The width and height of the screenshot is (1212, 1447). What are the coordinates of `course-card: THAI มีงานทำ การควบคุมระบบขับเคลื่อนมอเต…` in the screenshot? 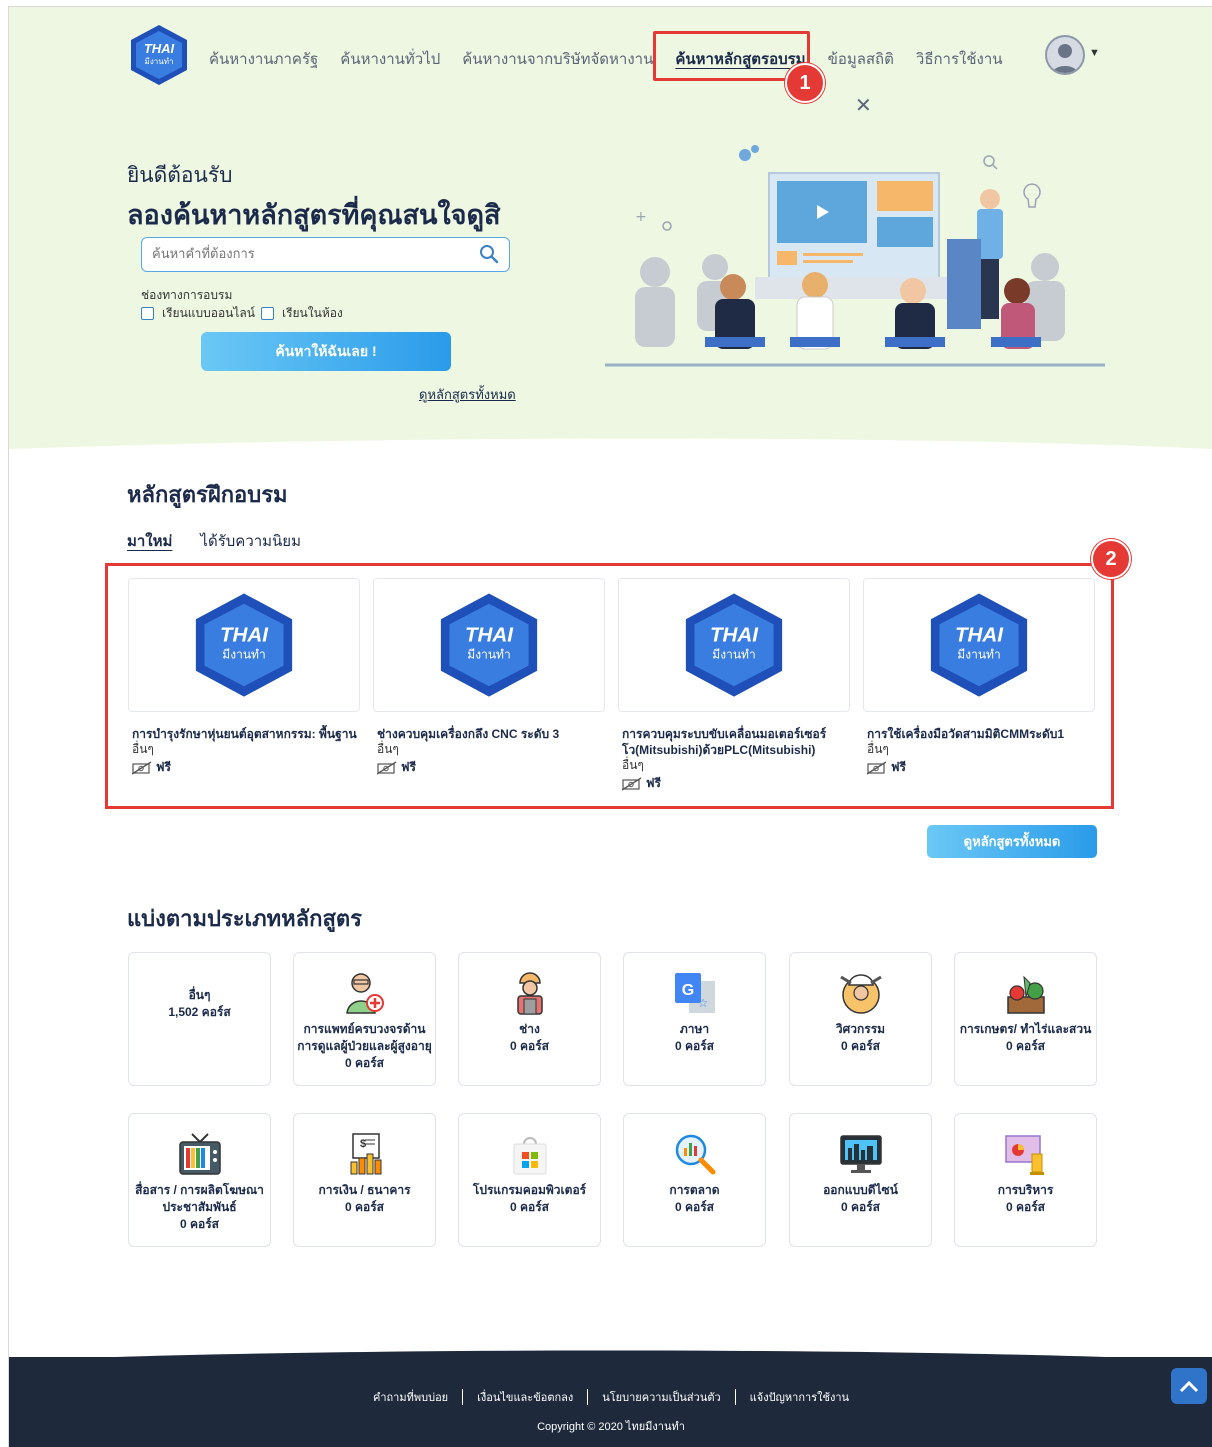 It's located at (734, 685).